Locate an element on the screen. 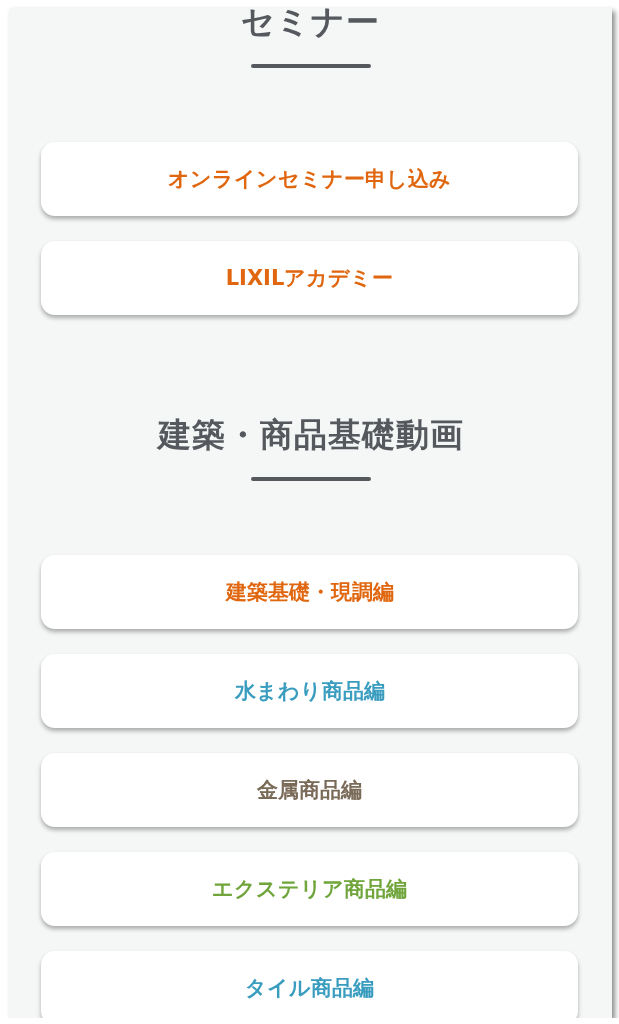 This screenshot has width=619, height=1024. link-button: LIXILアカデミー is located at coordinates (309, 278).